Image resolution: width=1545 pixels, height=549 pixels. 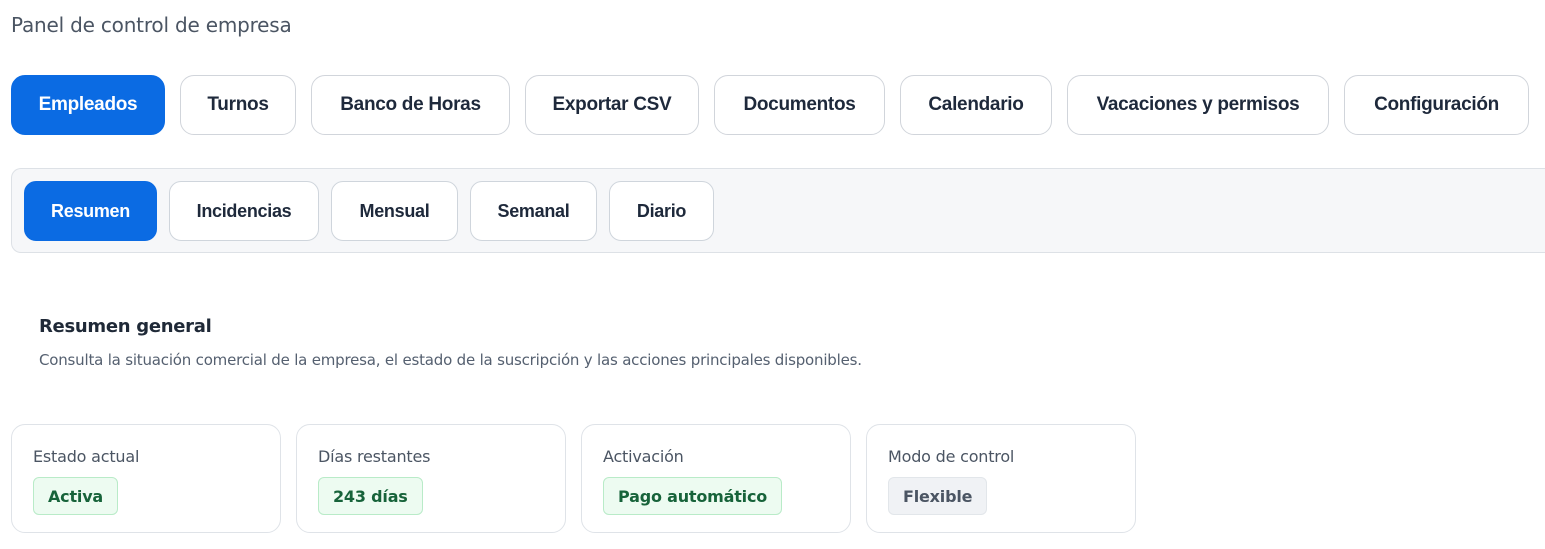 What do you see at coordinates (394, 211) in the screenshot?
I see `subtab-mensual: Mensual` at bounding box center [394, 211].